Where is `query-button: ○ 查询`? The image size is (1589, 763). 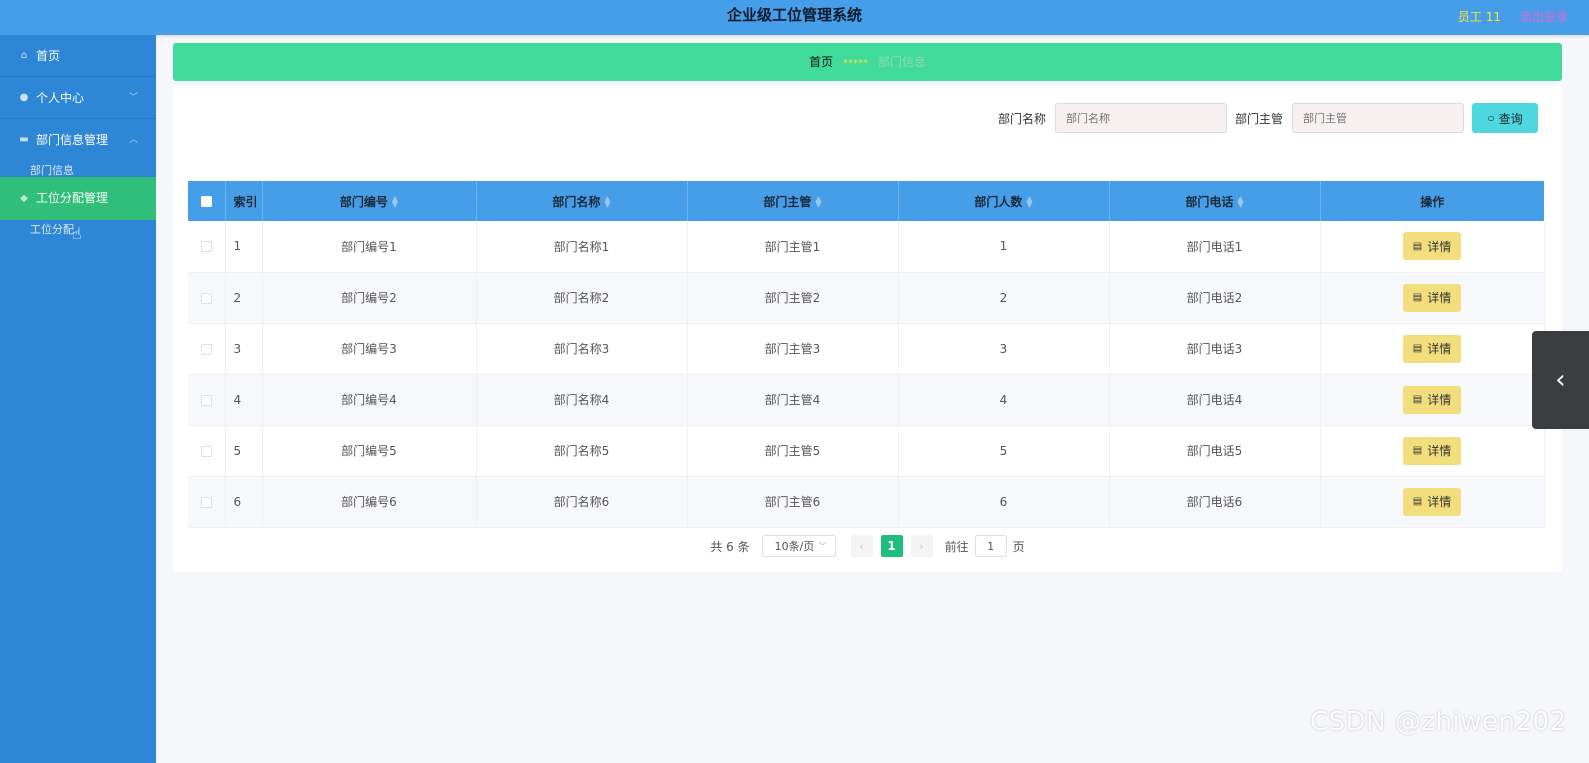
query-button: ○ 查询 is located at coordinates (1505, 118).